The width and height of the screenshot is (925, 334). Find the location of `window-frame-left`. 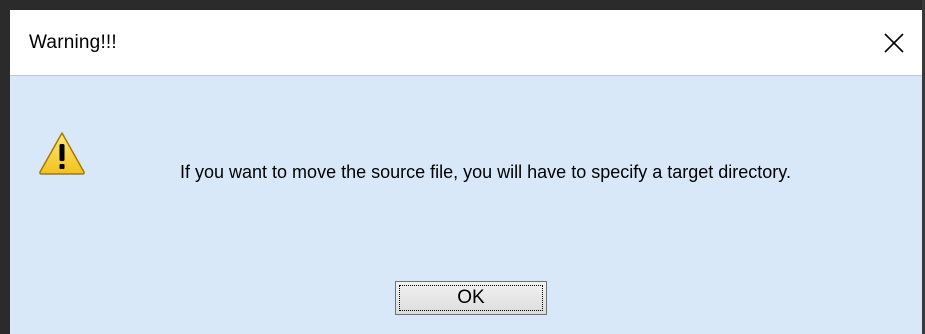

window-frame-left is located at coordinates (5, 167).